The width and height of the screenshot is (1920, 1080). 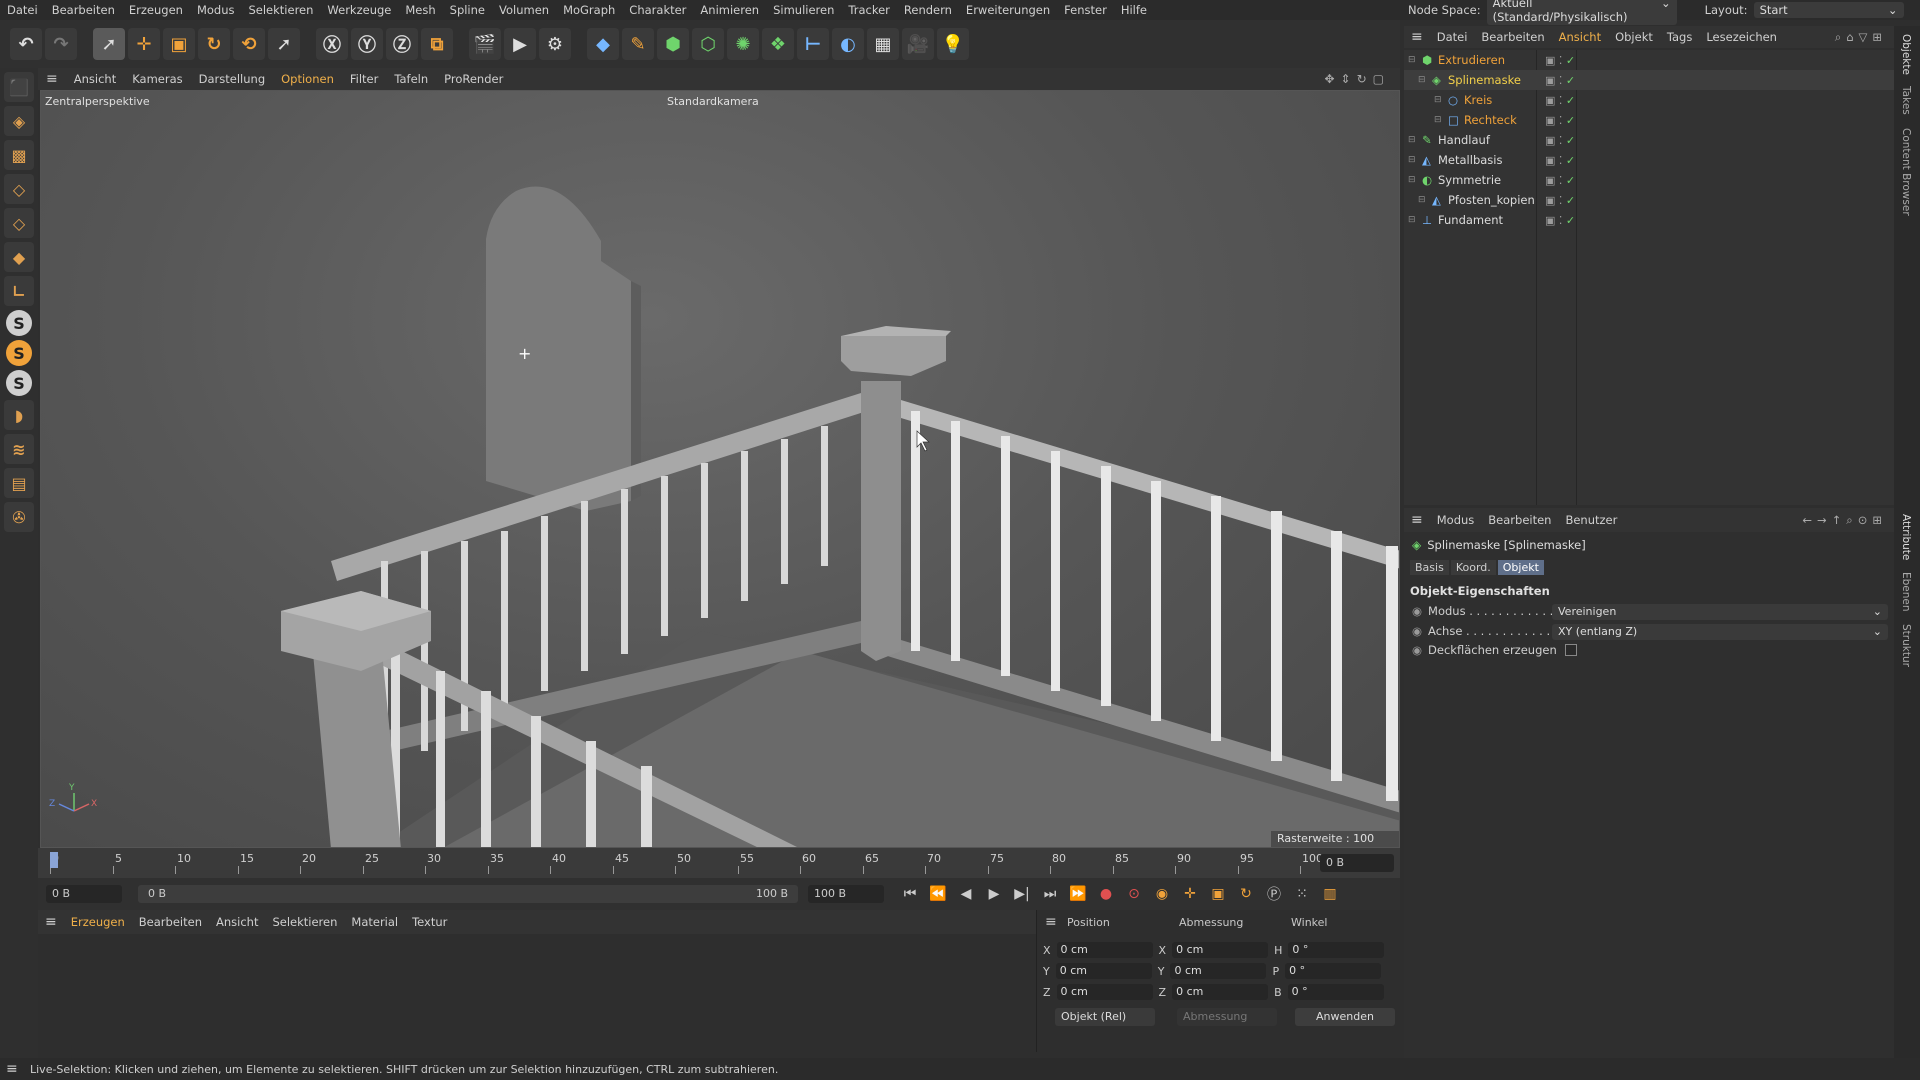 What do you see at coordinates (1470, 160) in the screenshot?
I see `object-name: Metallbasis` at bounding box center [1470, 160].